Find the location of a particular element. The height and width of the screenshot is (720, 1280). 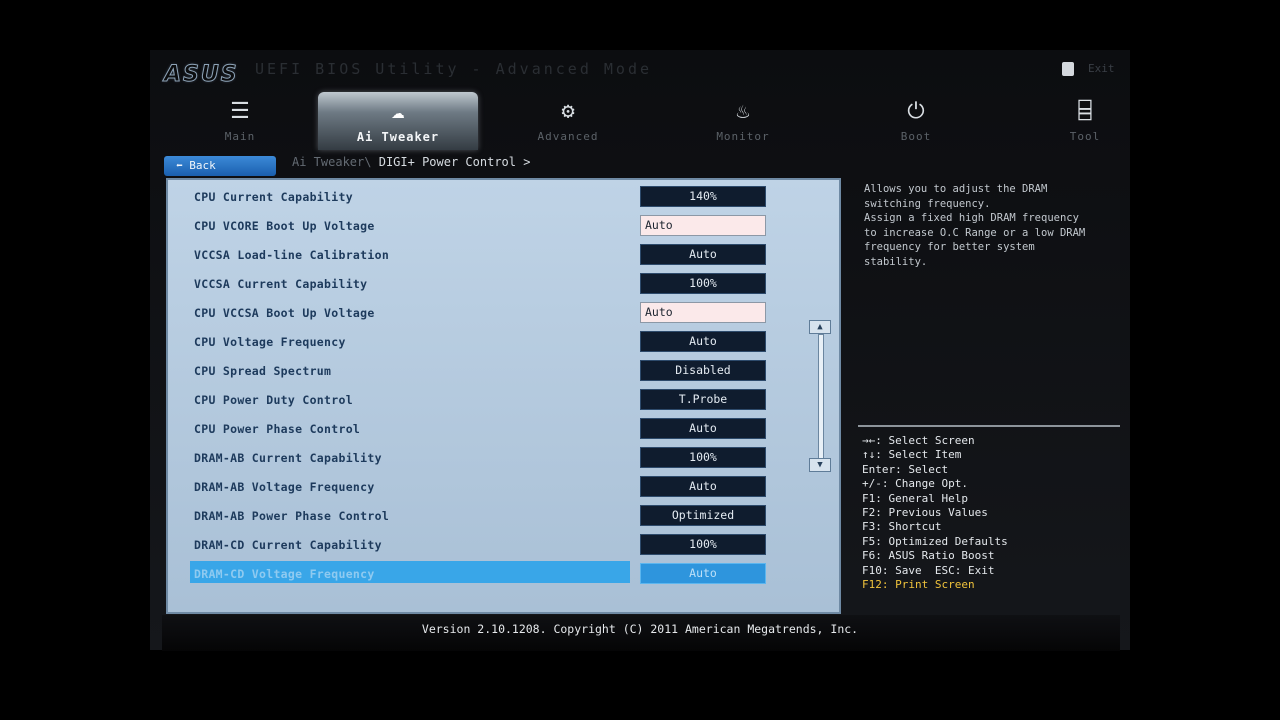

setting-row: CPU VCCSA Boot Up Voltage Auto is located at coordinates (504, 314).